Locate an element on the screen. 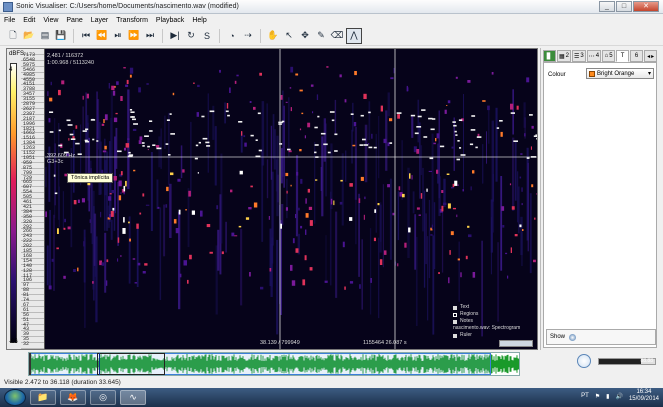 The image size is (663, 407). fast-forward-icon: ⏩ is located at coordinates (134, 36).